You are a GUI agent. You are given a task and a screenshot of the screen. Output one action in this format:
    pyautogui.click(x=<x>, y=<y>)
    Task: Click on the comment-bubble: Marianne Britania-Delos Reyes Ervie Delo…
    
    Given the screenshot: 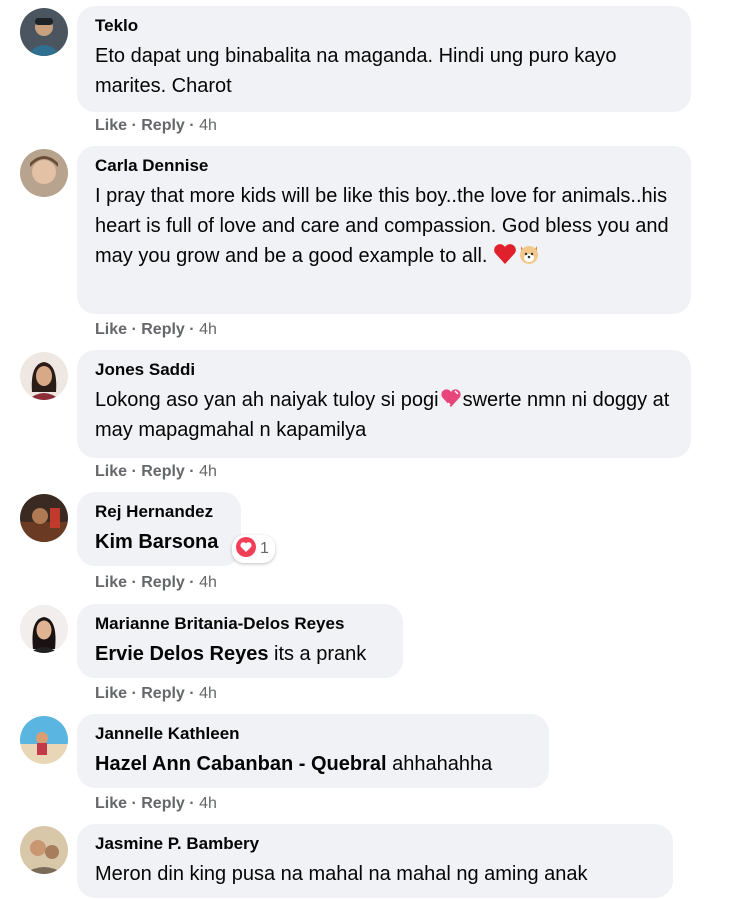 What is the action you would take?
    pyautogui.click(x=240, y=641)
    